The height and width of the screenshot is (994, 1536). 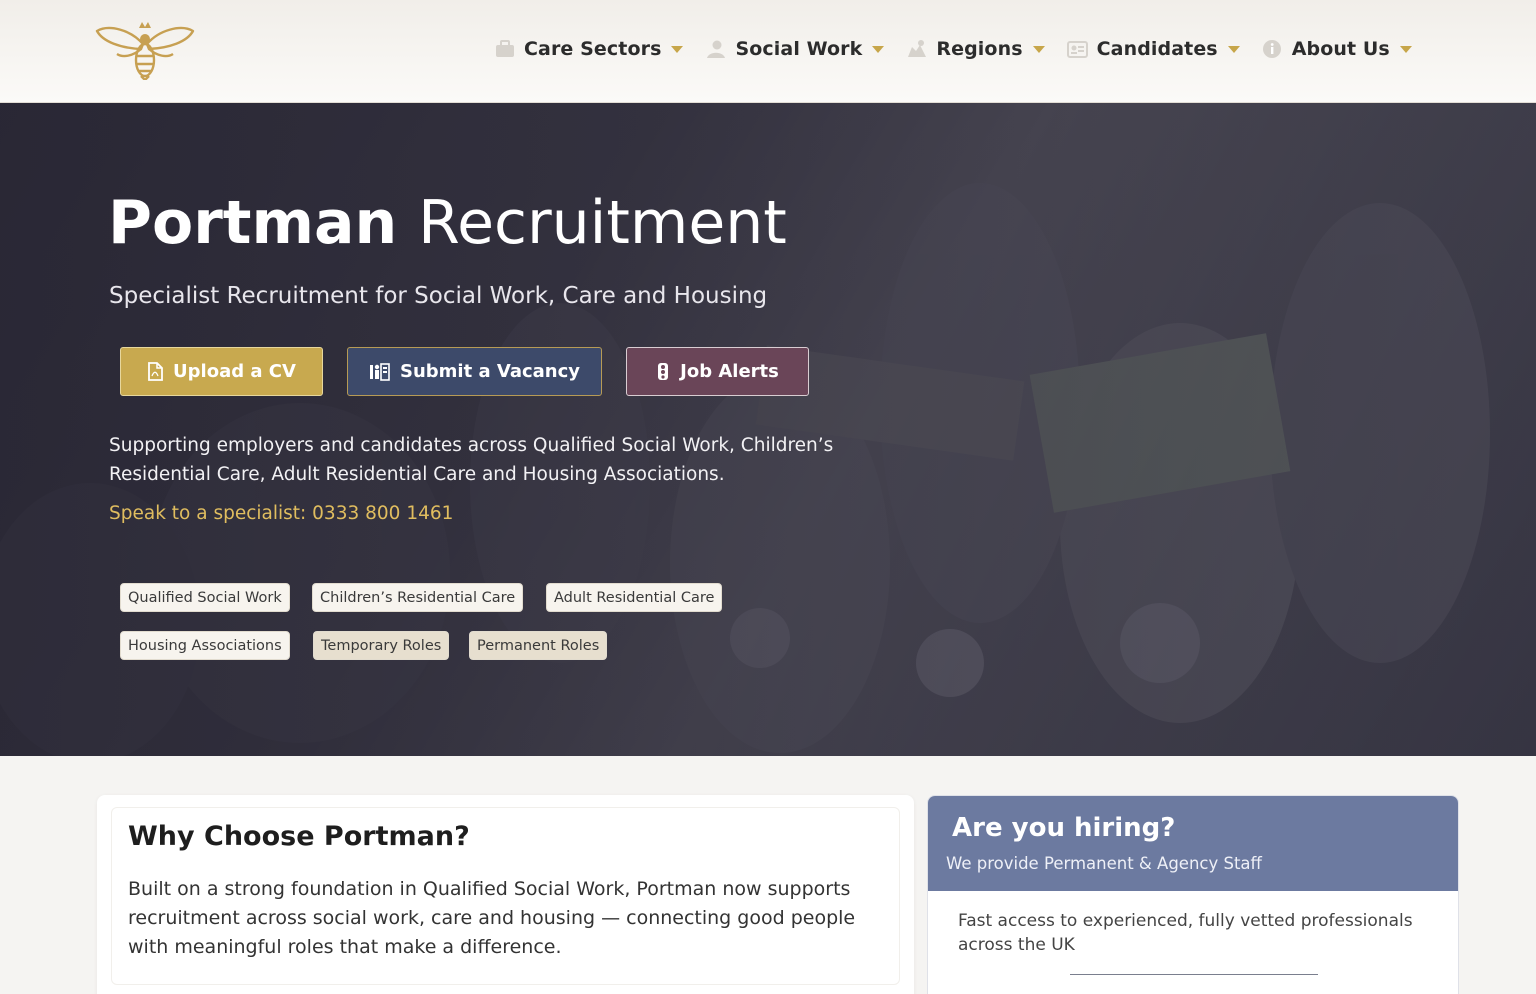 I want to click on title-light: Recruitment, so click(x=602, y=223).